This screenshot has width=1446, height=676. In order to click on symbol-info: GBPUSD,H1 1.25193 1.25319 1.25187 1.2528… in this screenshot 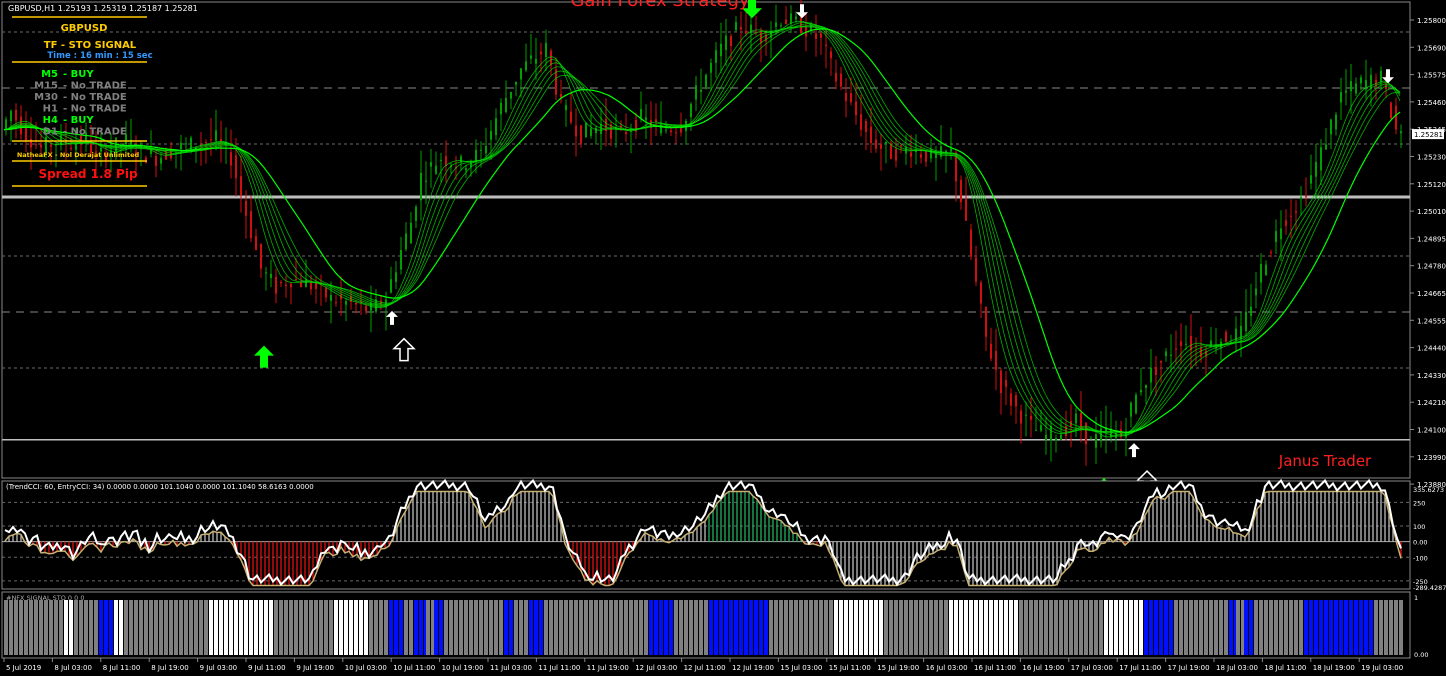, I will do `click(103, 8)`.